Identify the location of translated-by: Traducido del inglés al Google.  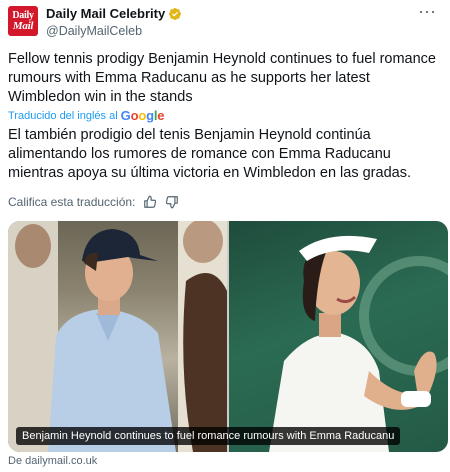
(86, 115).